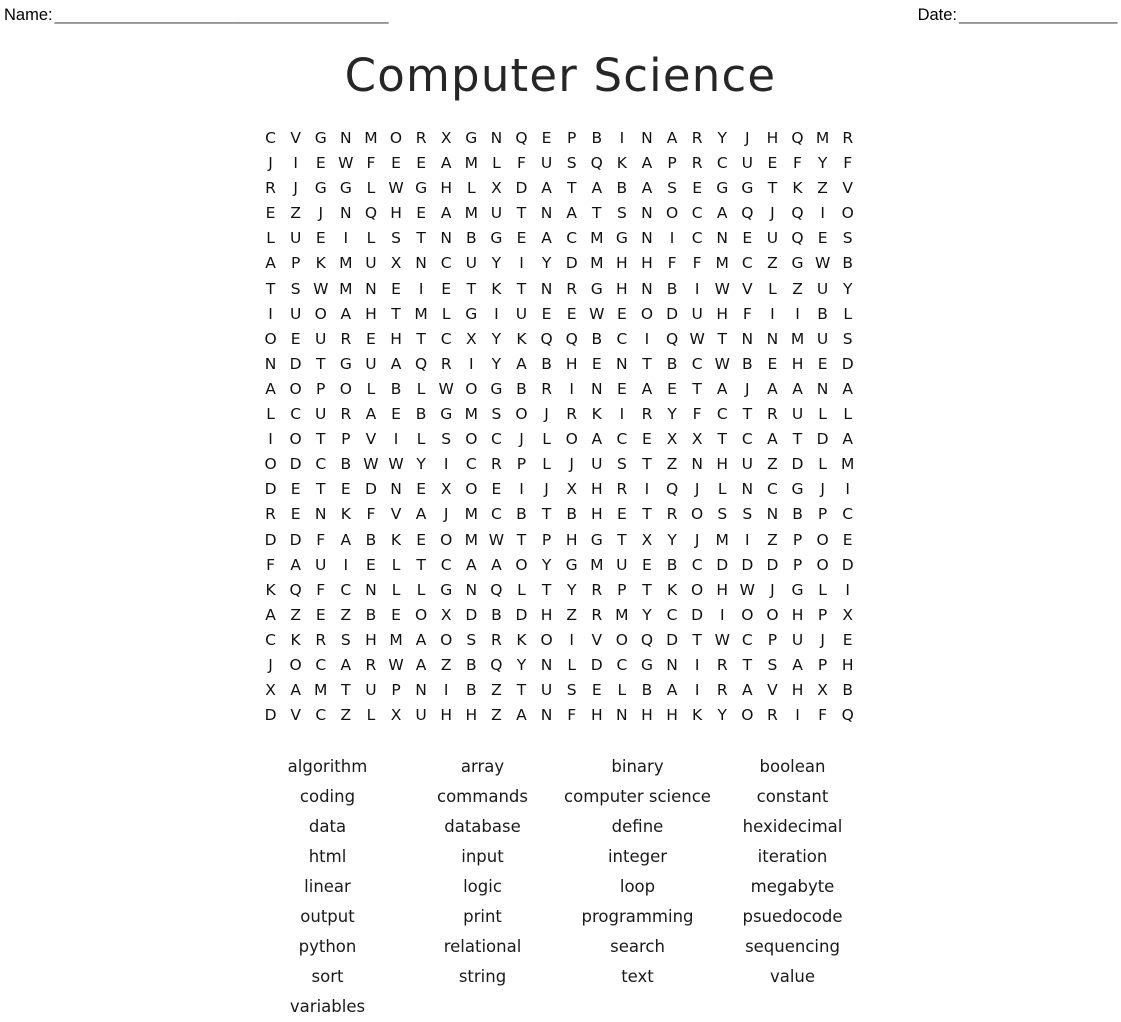  Describe the element at coordinates (637, 767) in the screenshot. I see `word-list-item: binary` at that location.